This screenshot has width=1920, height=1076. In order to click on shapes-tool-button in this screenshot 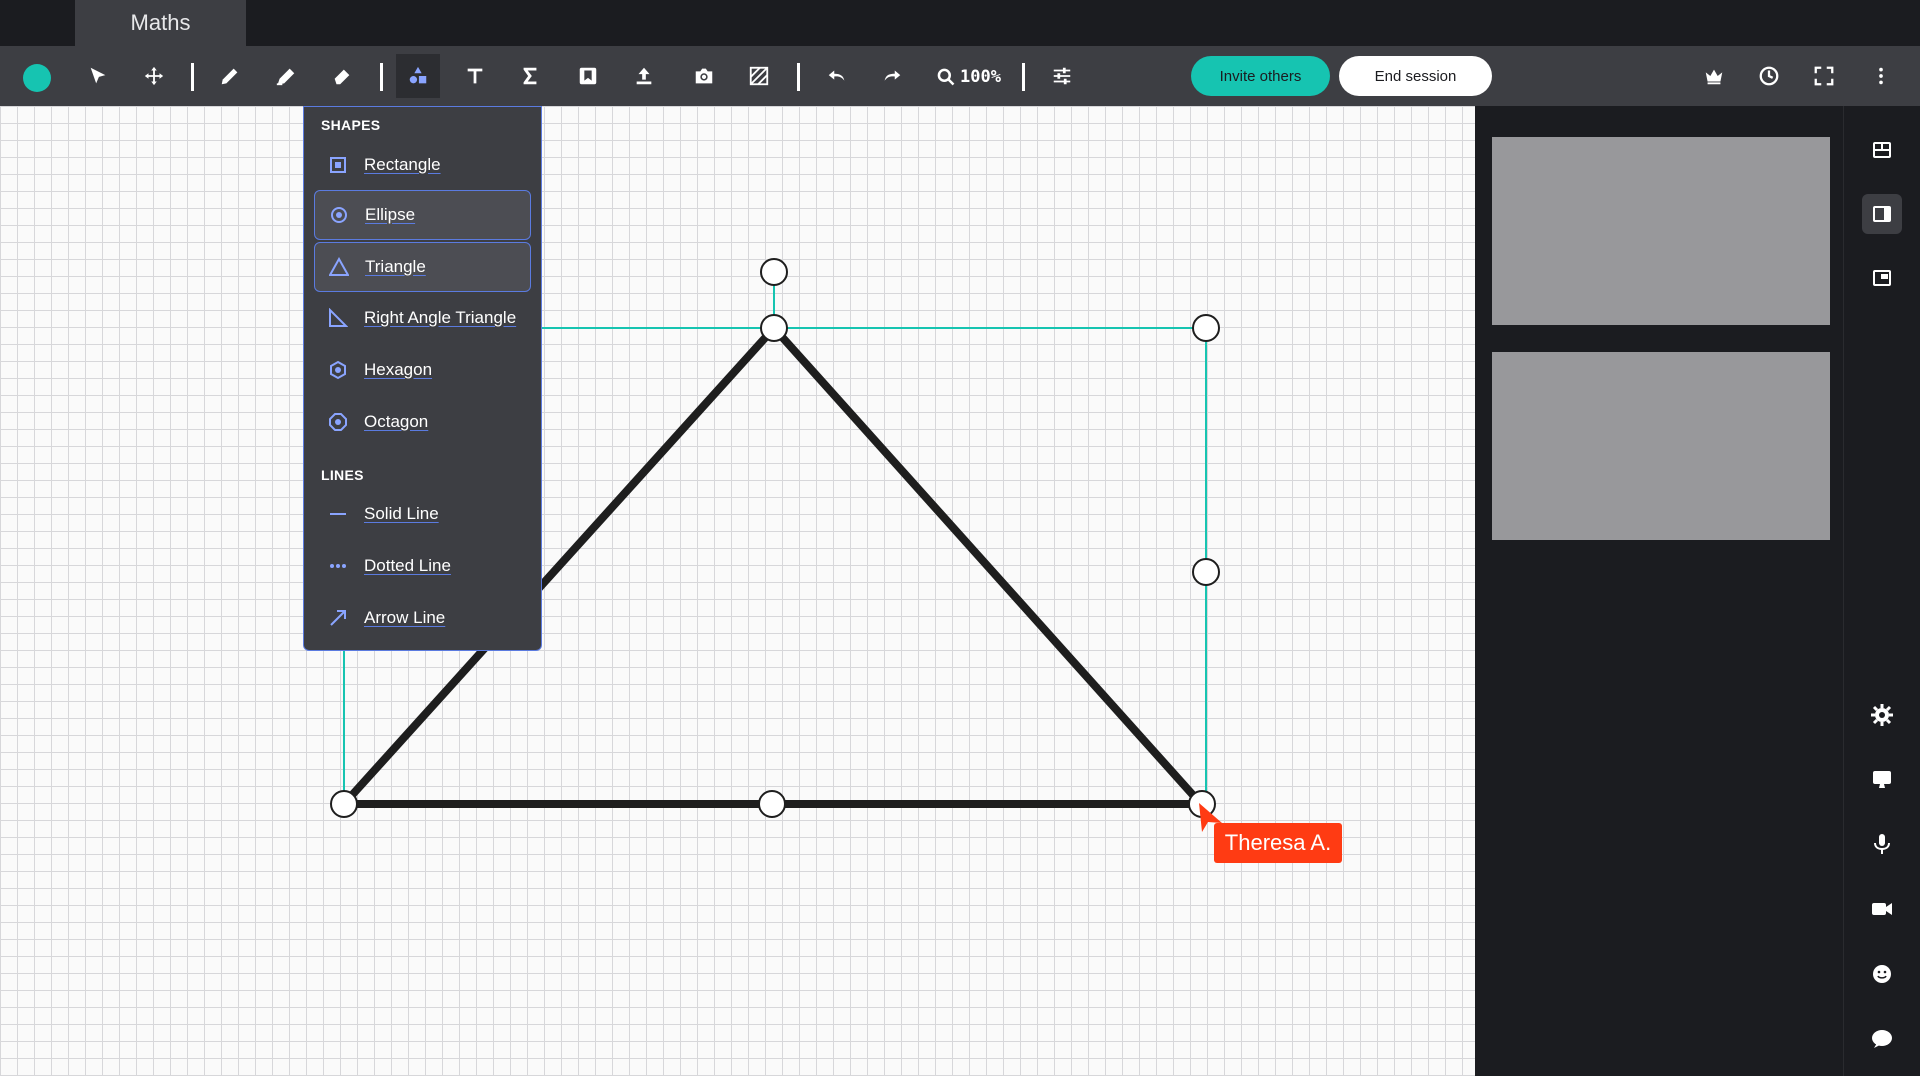, I will do `click(418, 76)`.